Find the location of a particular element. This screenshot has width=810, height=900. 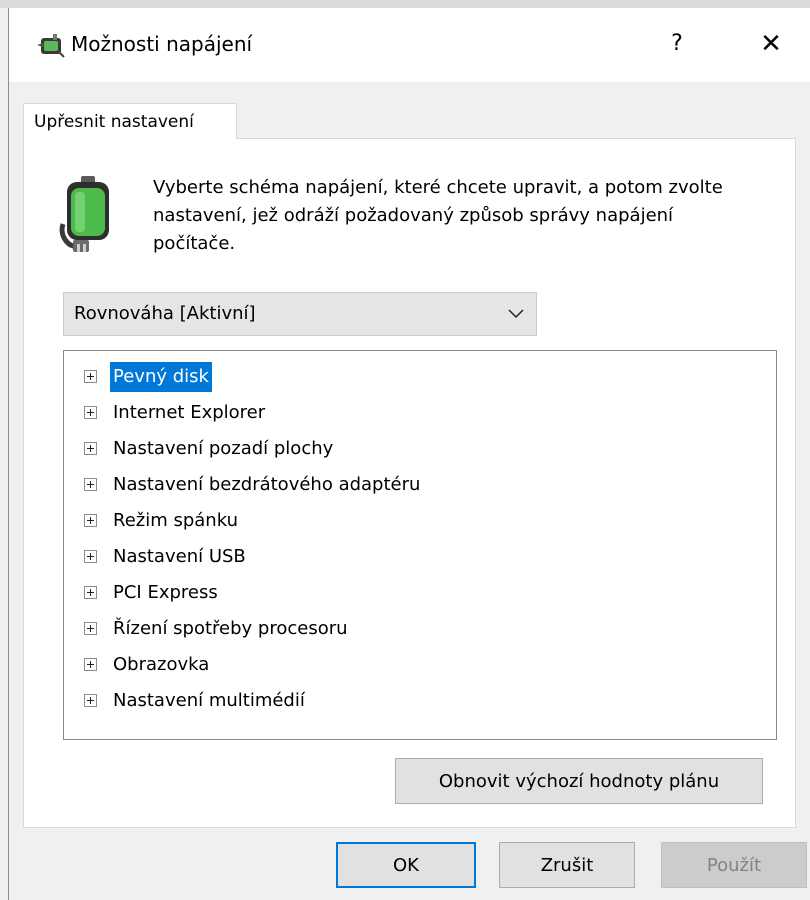

close-button: ✕ is located at coordinates (771, 44).